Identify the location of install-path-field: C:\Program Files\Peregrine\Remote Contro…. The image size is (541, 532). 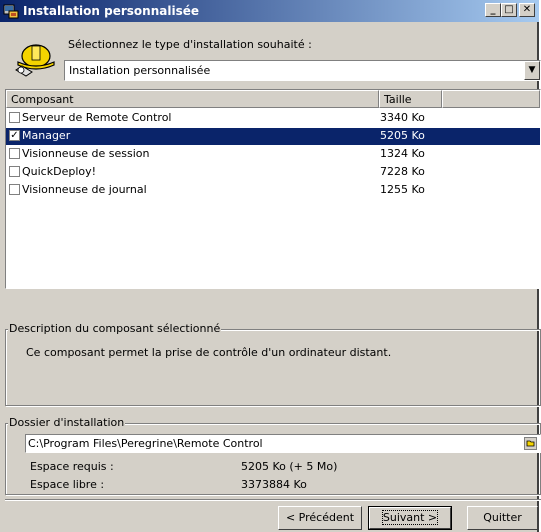
(283, 443).